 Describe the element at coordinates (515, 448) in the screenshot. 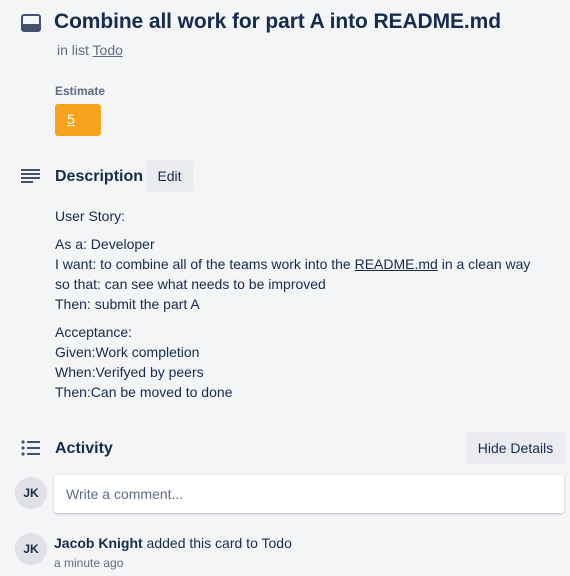

I see `hide-details-button: Hide Details` at that location.